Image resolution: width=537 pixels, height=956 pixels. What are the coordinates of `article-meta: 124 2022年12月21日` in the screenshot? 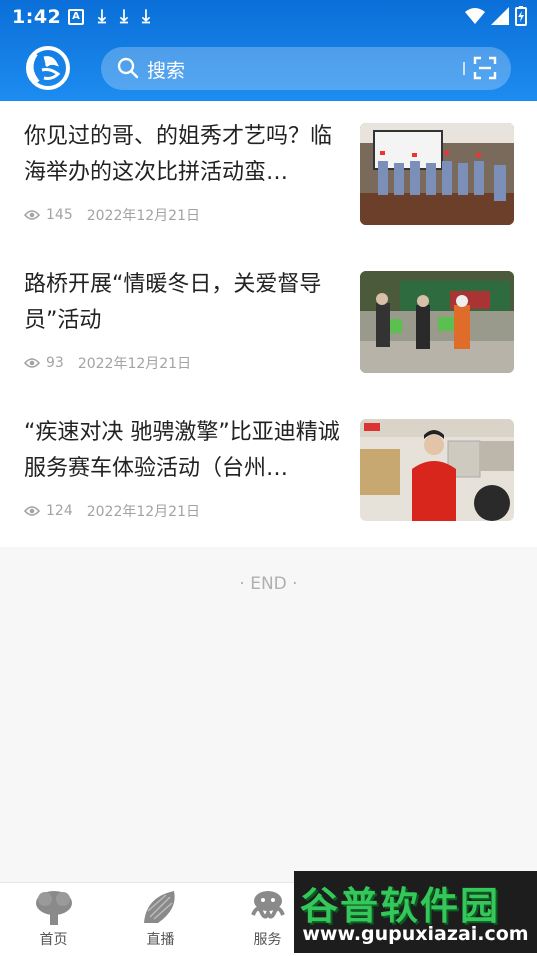 It's located at (112, 511).